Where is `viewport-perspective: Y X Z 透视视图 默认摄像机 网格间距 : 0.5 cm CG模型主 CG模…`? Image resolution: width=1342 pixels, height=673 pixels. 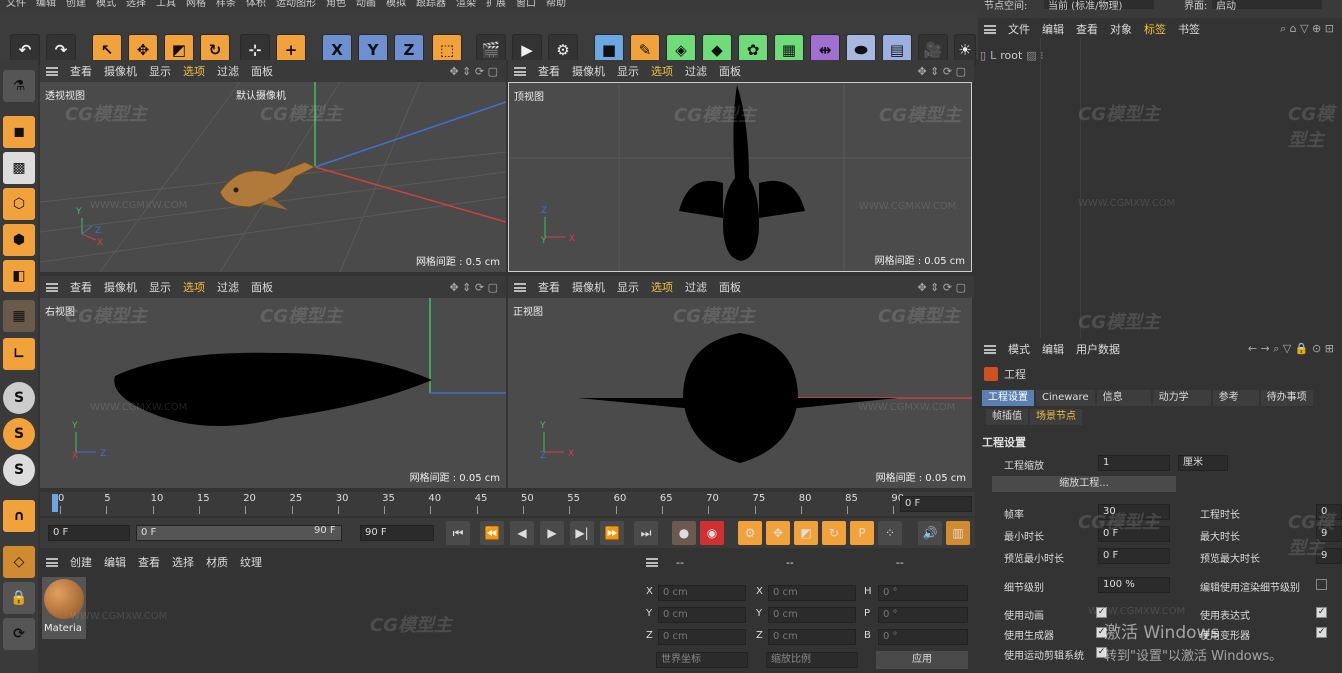
viewport-perspective: Y X Z 透视视图 默认摄像机 网格间距 : 0.5 cm CG模型主 CG模… is located at coordinates (273, 177).